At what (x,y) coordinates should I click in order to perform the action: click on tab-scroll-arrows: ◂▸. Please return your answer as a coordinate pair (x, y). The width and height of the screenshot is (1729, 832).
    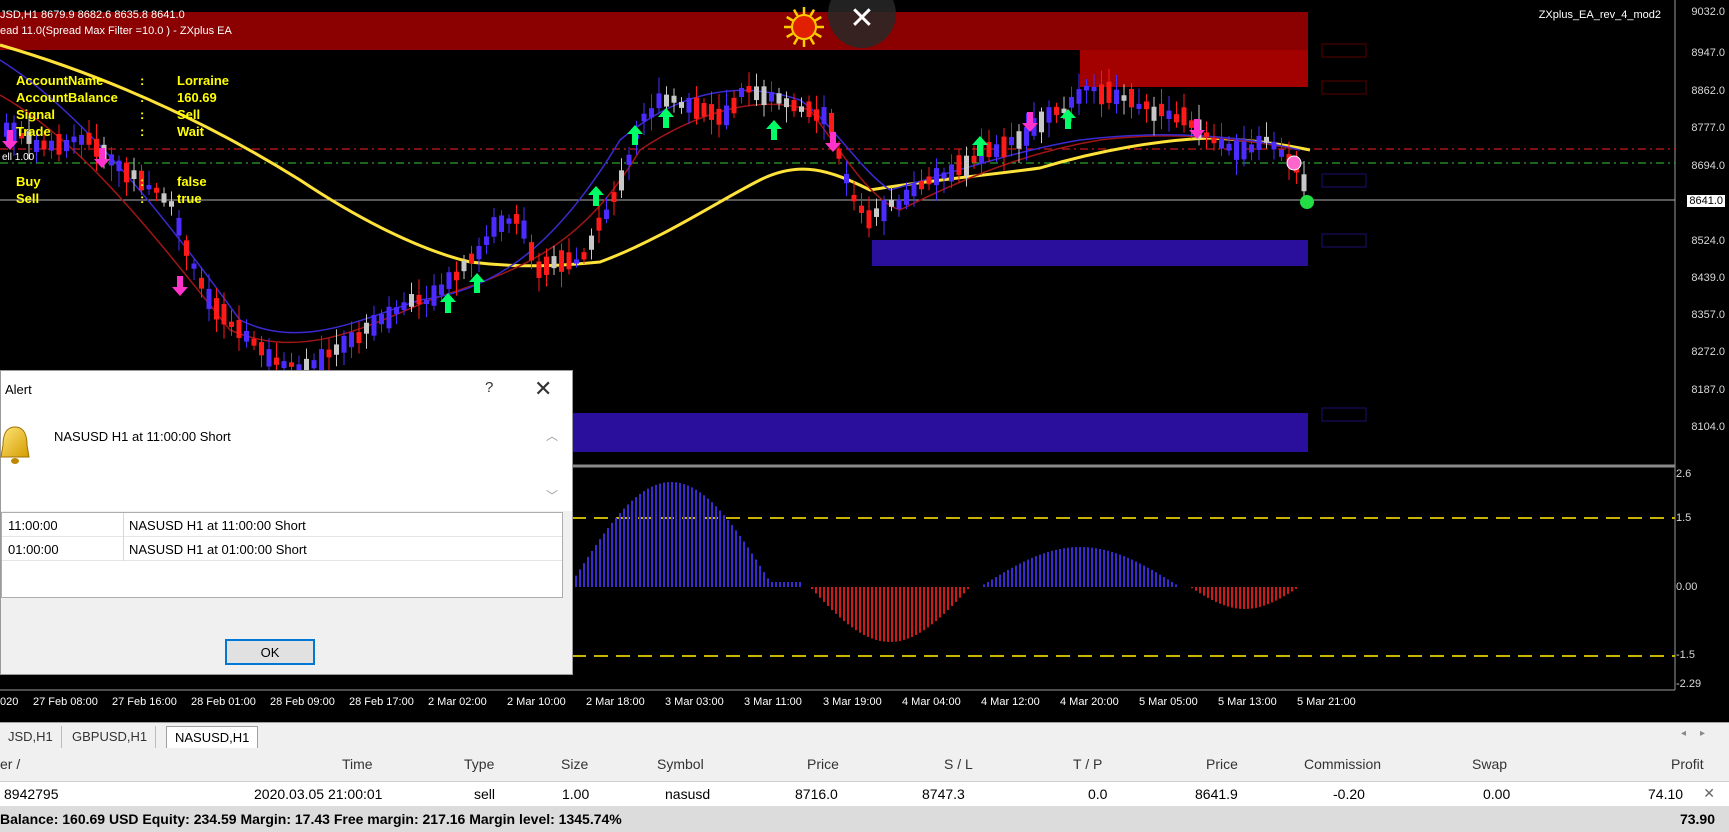
    Looking at the image, I should click on (1700, 733).